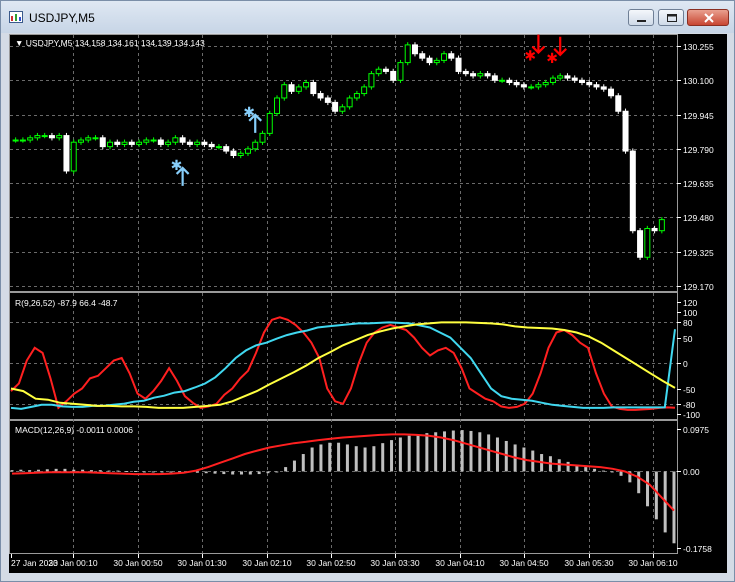 The height and width of the screenshot is (582, 735). What do you see at coordinates (689, 389) in the screenshot?
I see `indicator-y-tick-label: -50` at bounding box center [689, 389].